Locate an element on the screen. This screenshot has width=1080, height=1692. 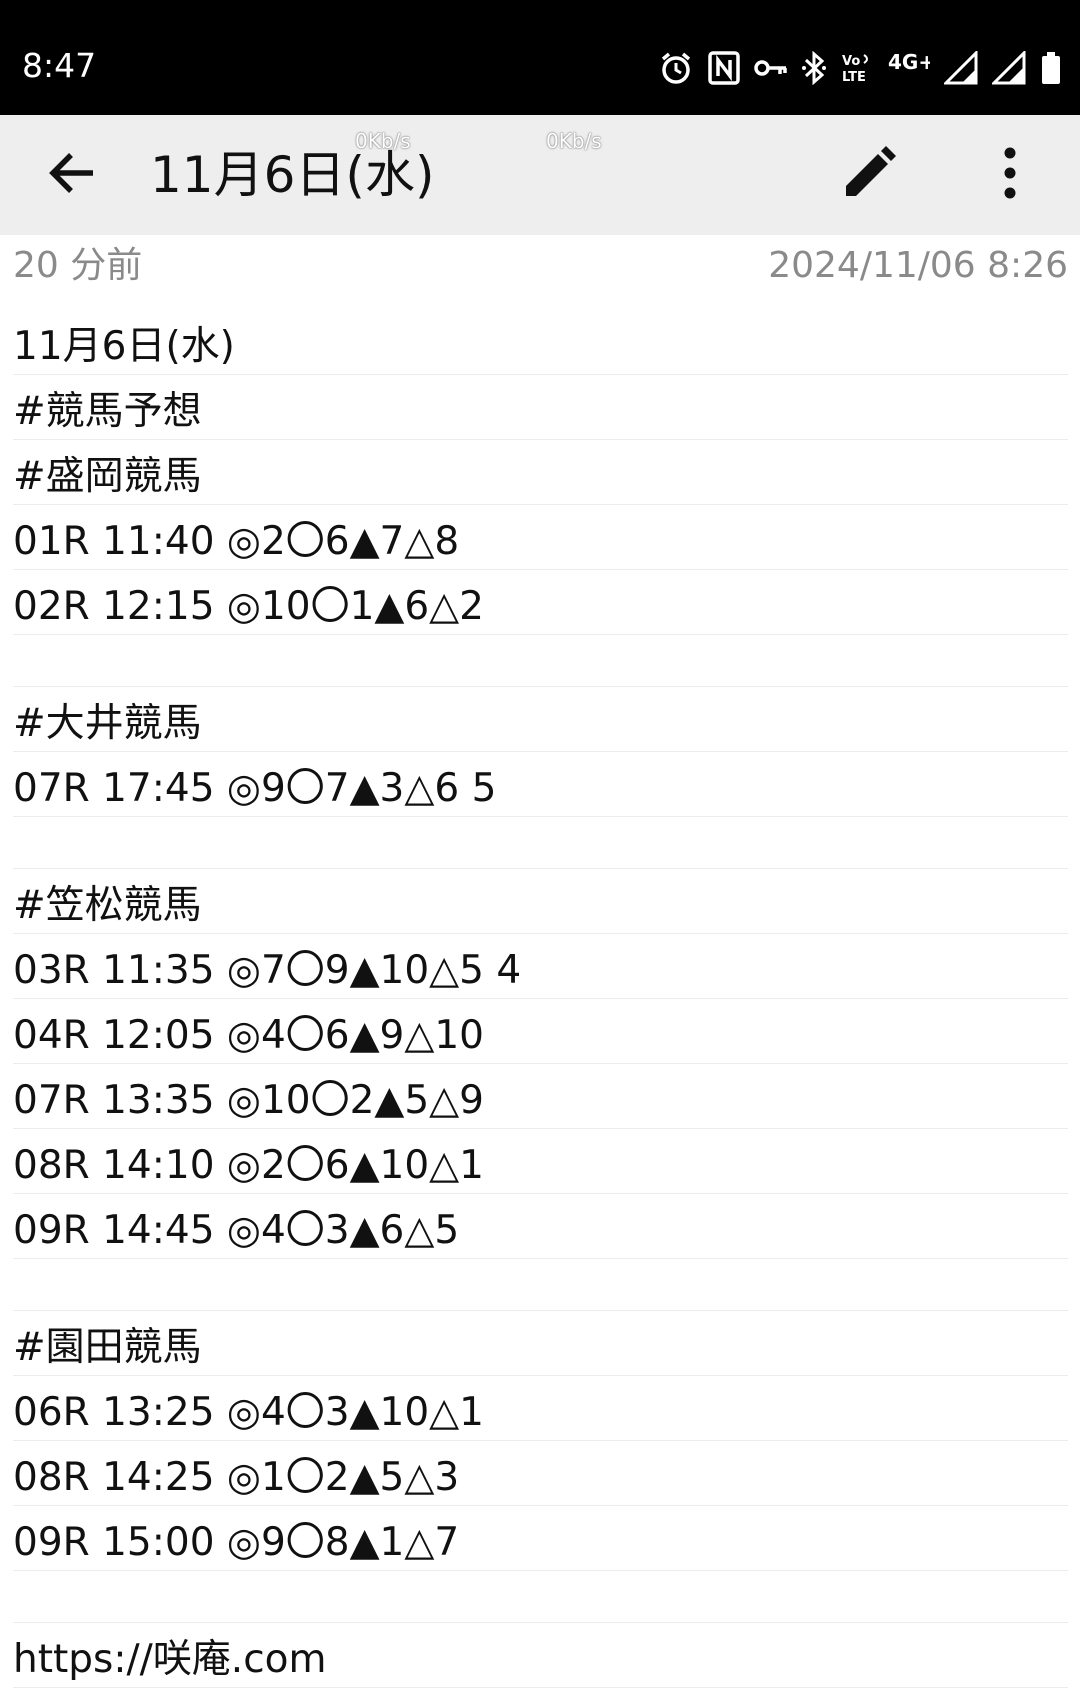
4g-plus-icon: 4G+ is located at coordinates (909, 68).